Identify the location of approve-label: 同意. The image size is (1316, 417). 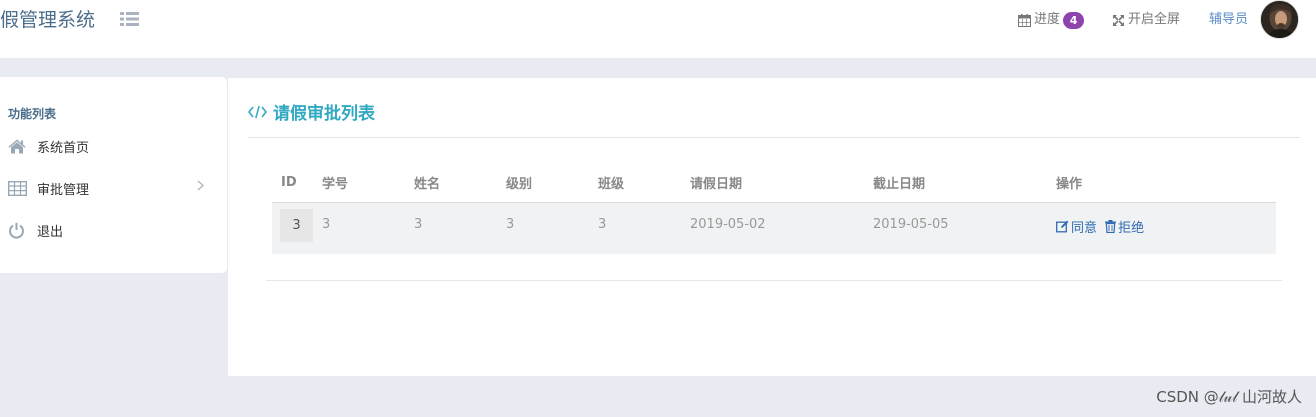
(1084, 228).